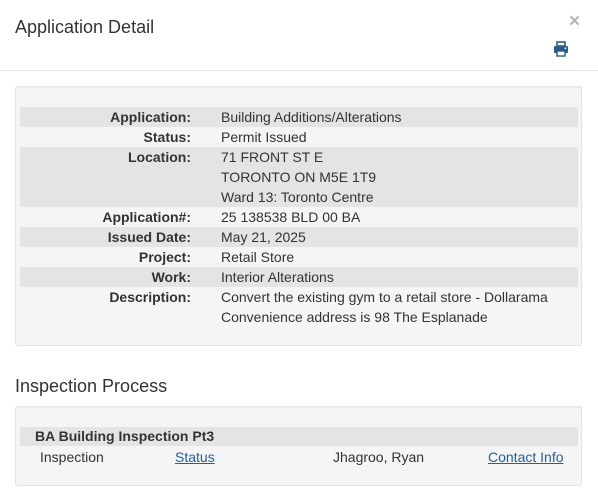 This screenshot has width=598, height=493. Describe the element at coordinates (171, 277) in the screenshot. I see `work-label: Work:` at that location.